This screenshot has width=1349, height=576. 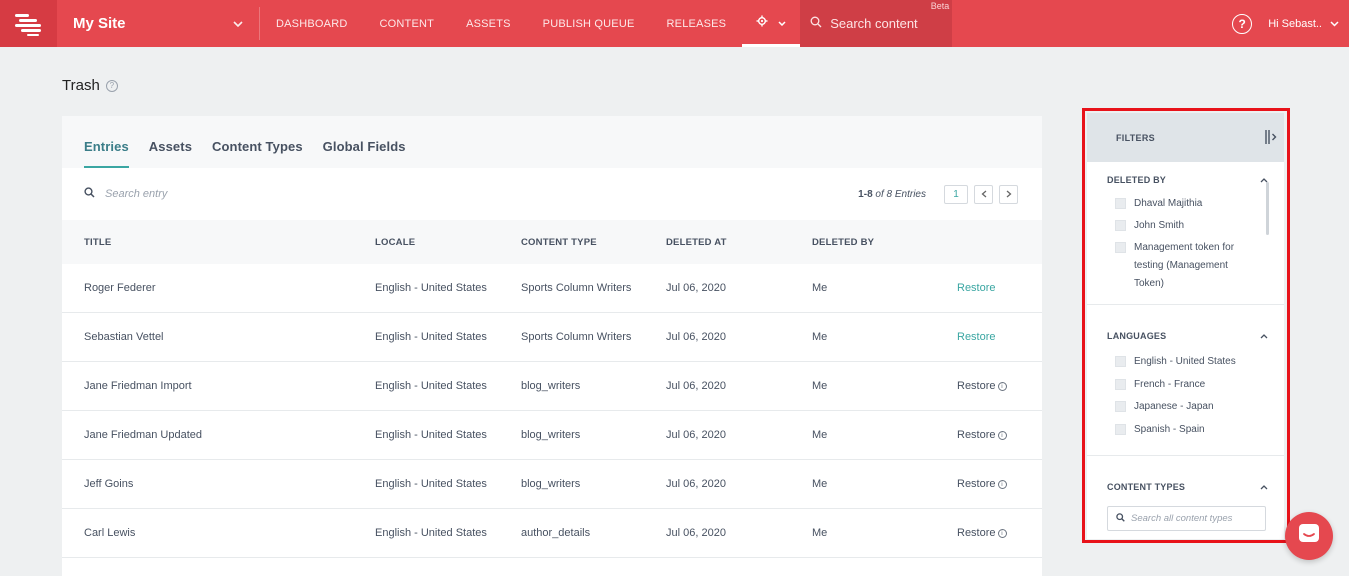 What do you see at coordinates (28, 23) in the screenshot?
I see `app-logo-icon` at bounding box center [28, 23].